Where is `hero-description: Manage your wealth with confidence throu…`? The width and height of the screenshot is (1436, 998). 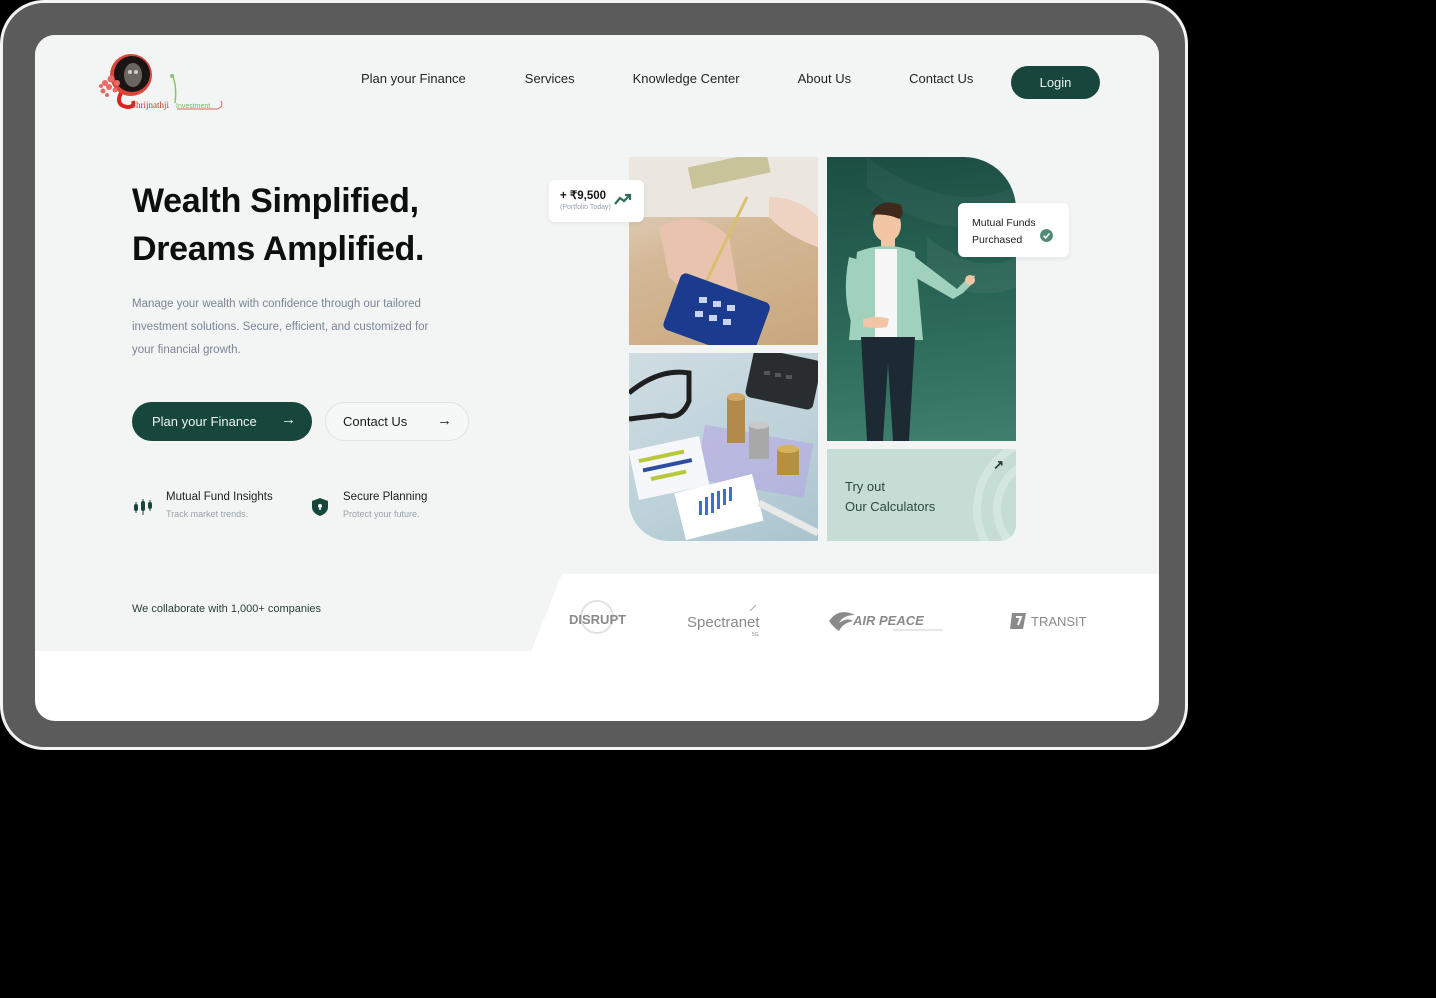 hero-description: Manage your wealth with confidence throu… is located at coordinates (280, 327).